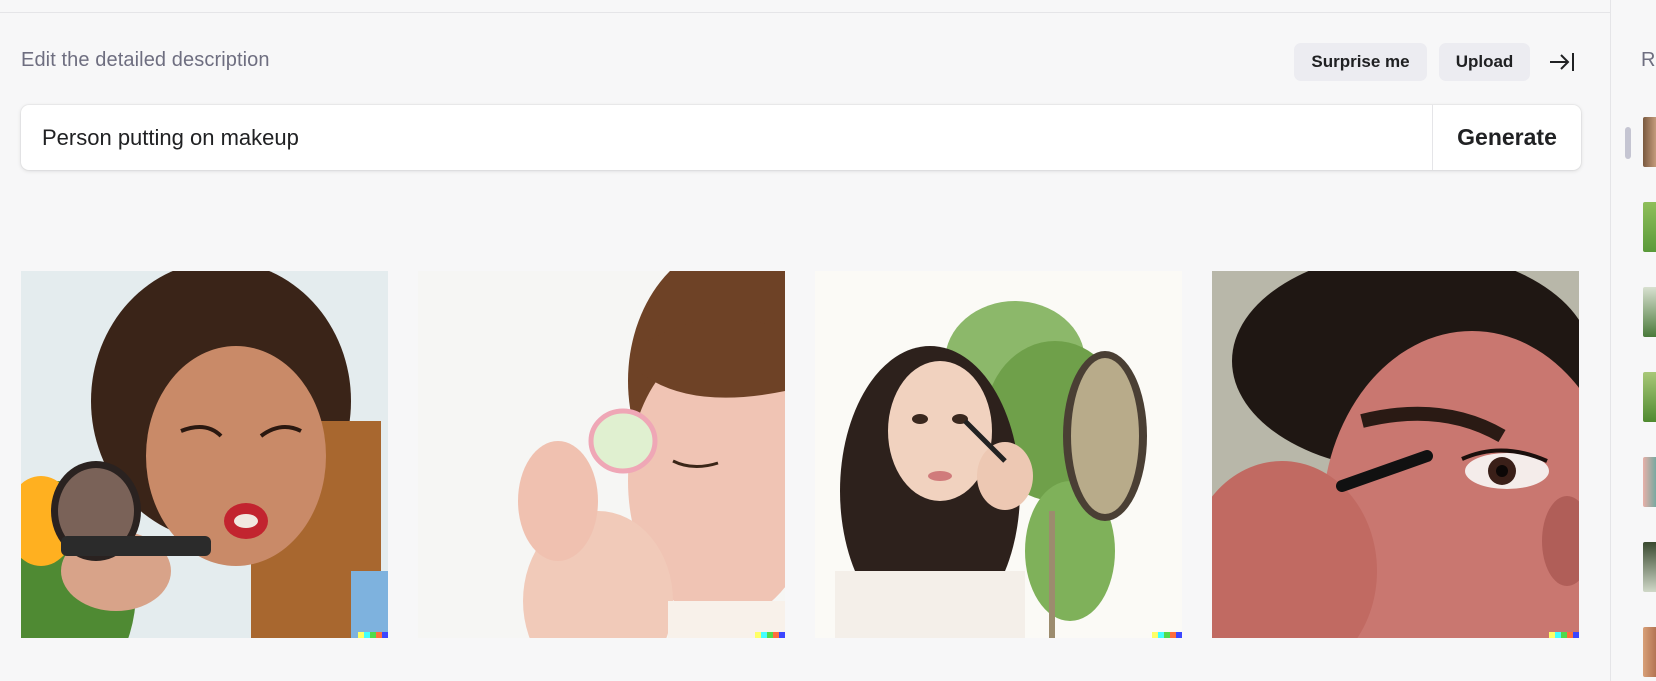  Describe the element at coordinates (1562, 62) in the screenshot. I see `arrow-right-to-line-icon` at that location.